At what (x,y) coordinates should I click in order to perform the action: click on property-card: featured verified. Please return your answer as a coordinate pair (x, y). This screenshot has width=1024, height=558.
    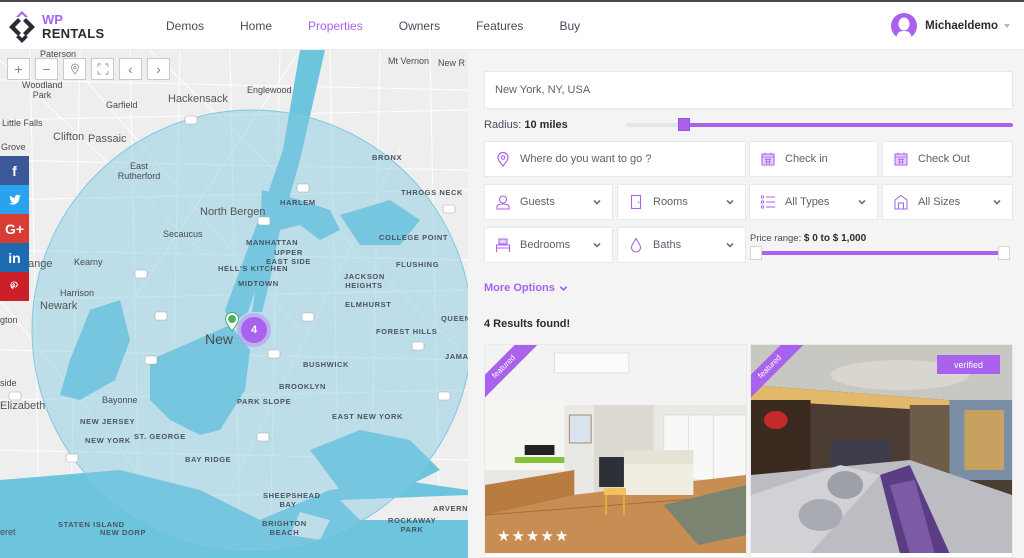
    Looking at the image, I should click on (881, 451).